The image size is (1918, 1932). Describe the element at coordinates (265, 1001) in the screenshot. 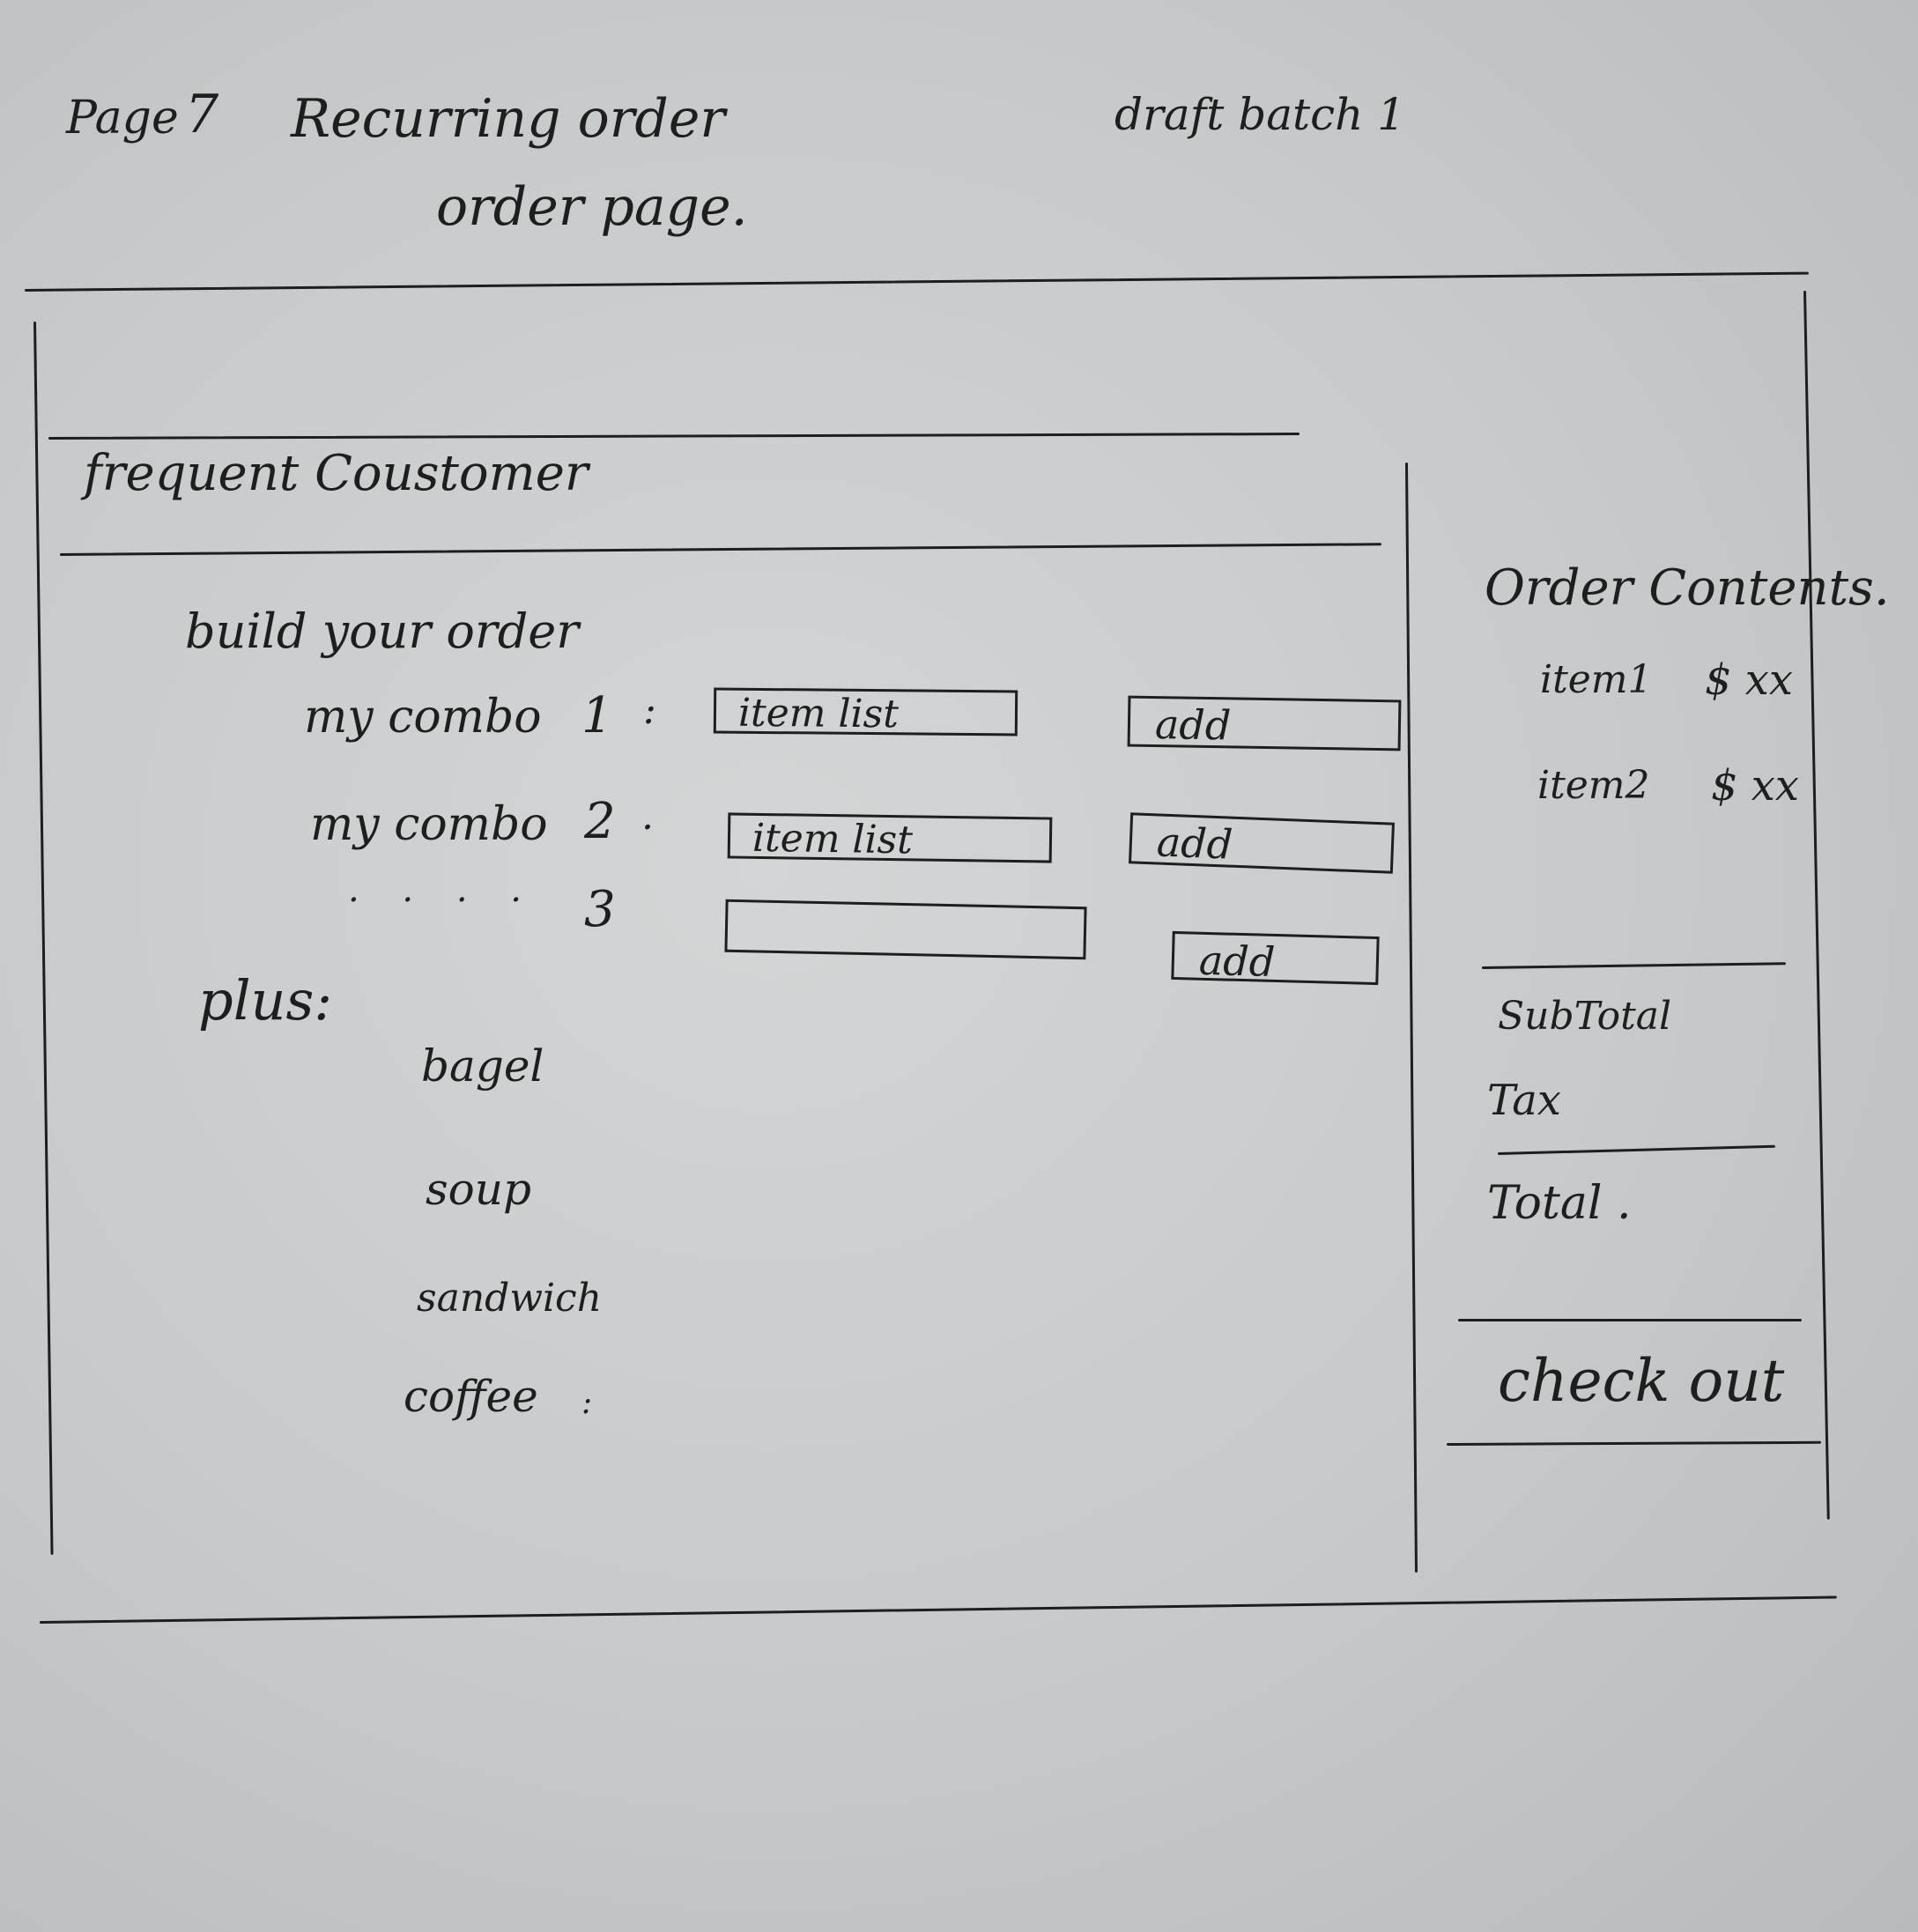

I see `plus-title: plus:` at that location.